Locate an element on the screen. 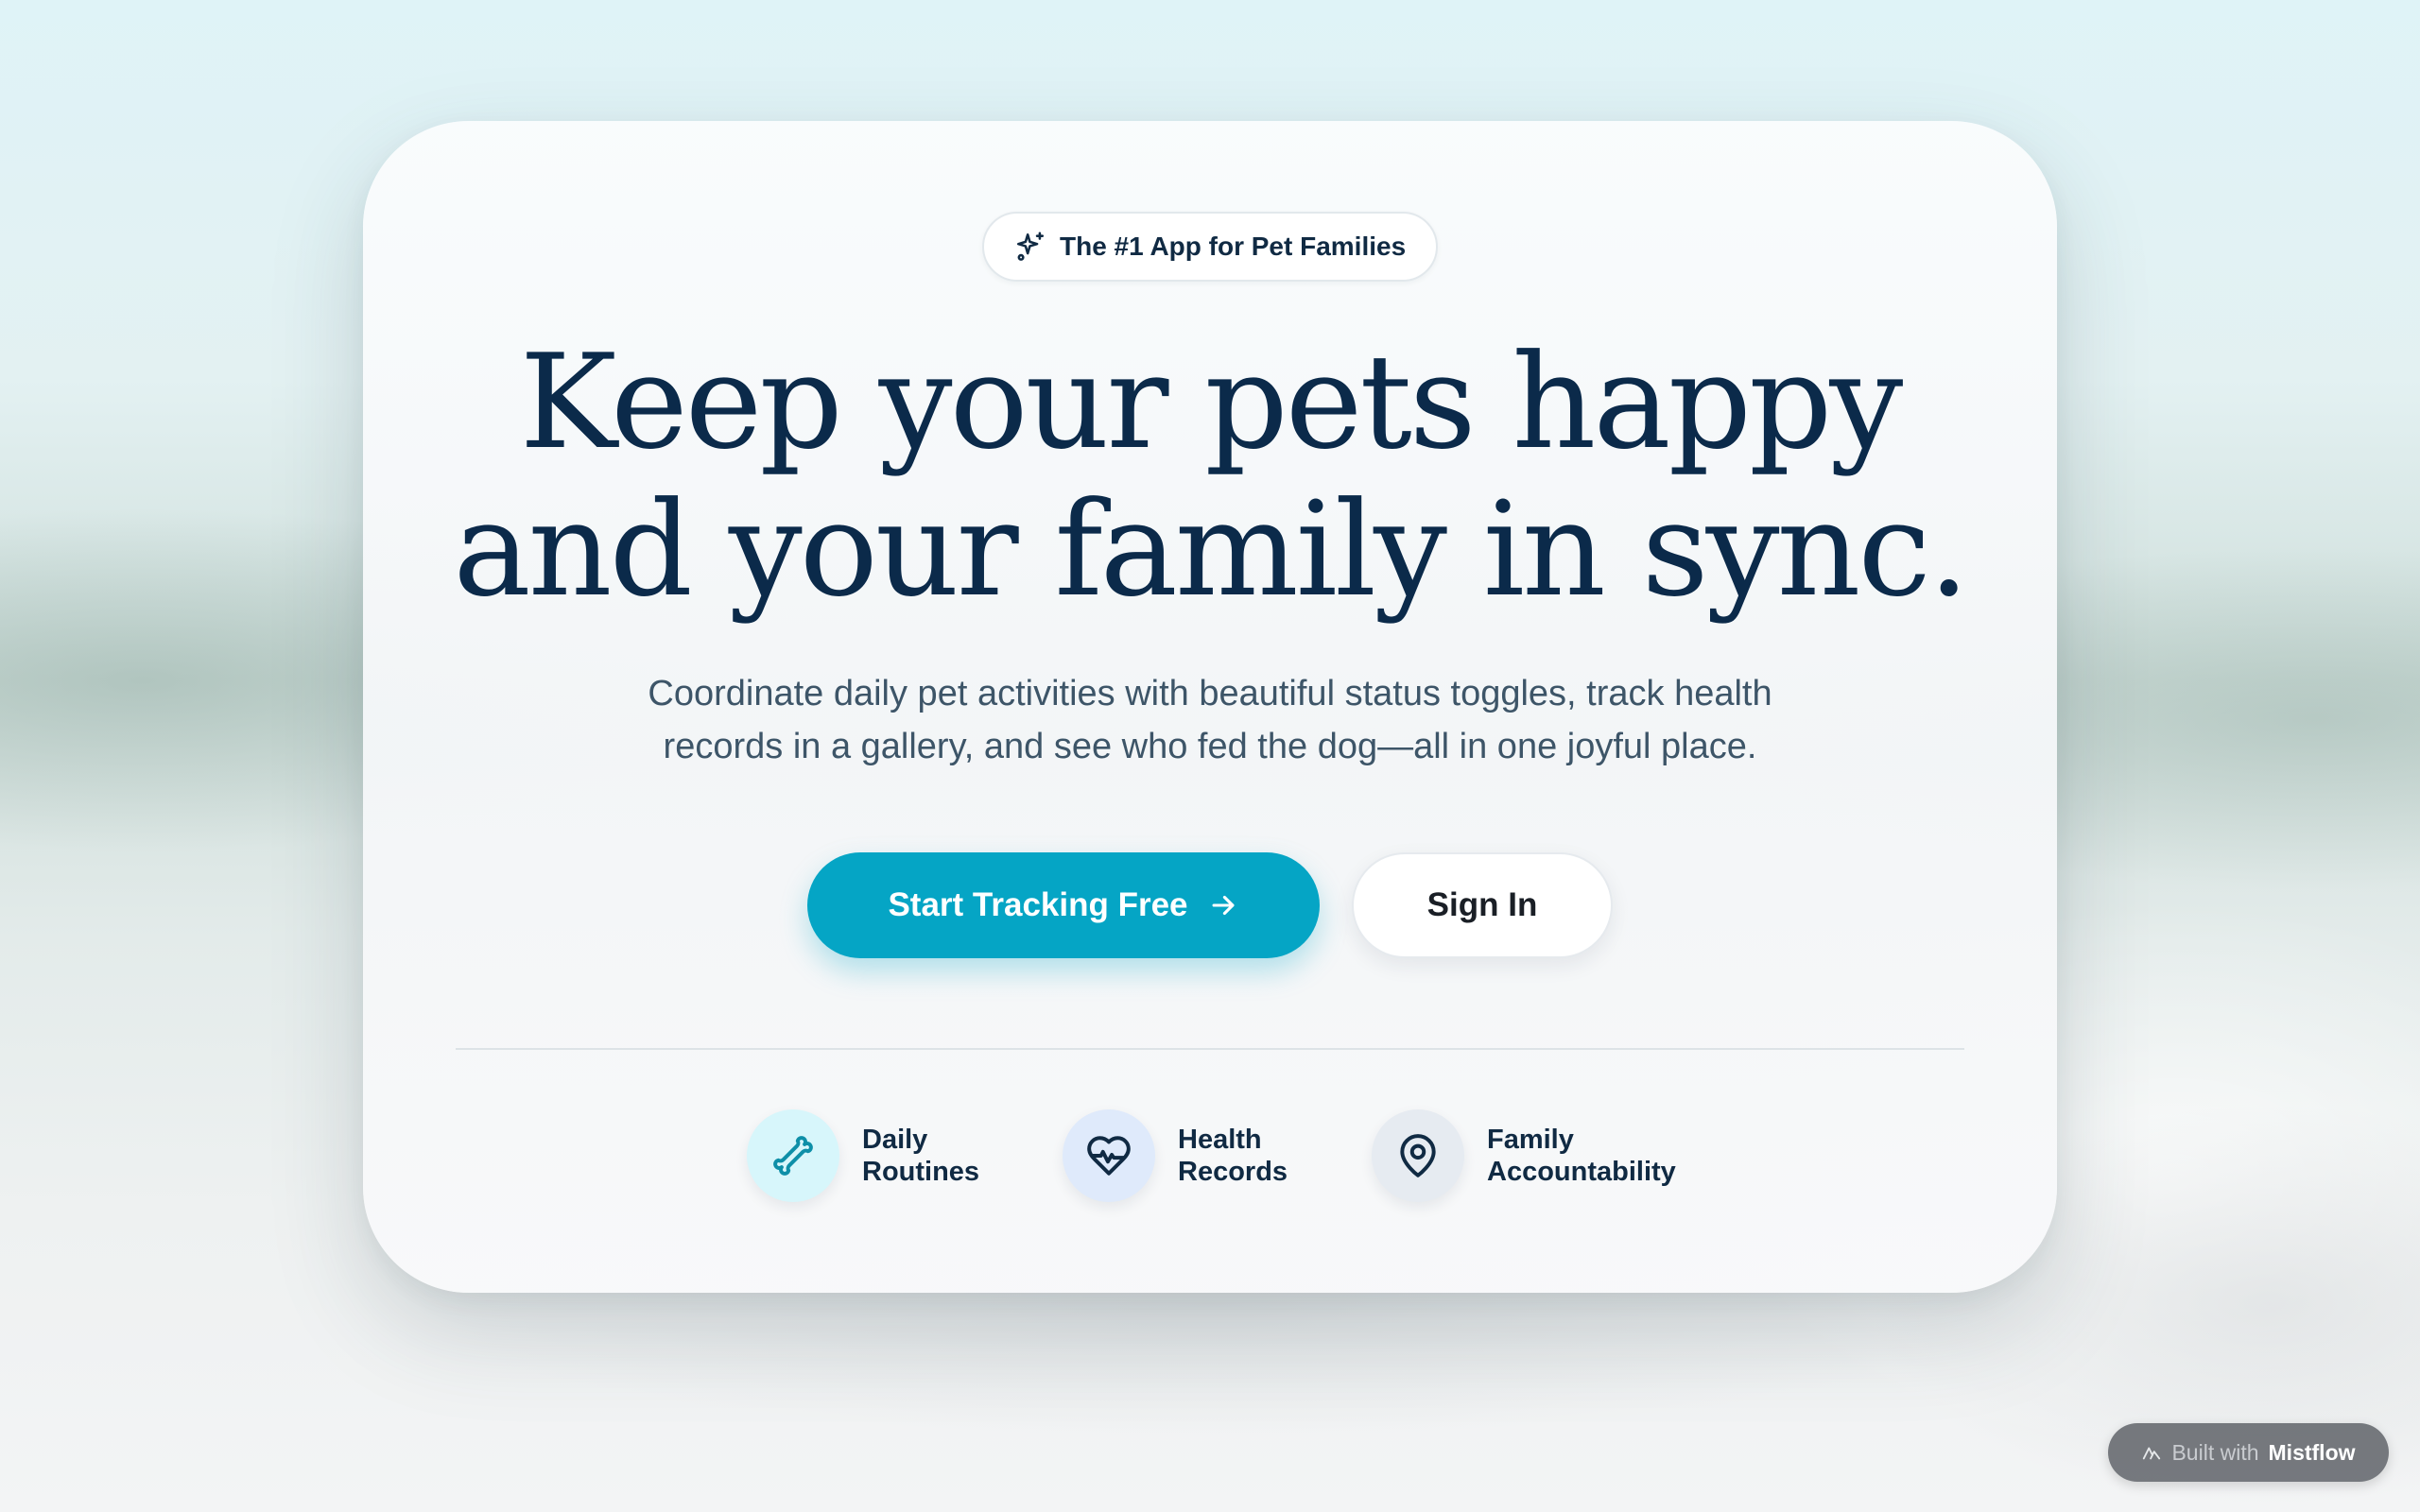 This screenshot has height=1512, width=2420. mistflow-logo-icon is located at coordinates (2152, 1452).